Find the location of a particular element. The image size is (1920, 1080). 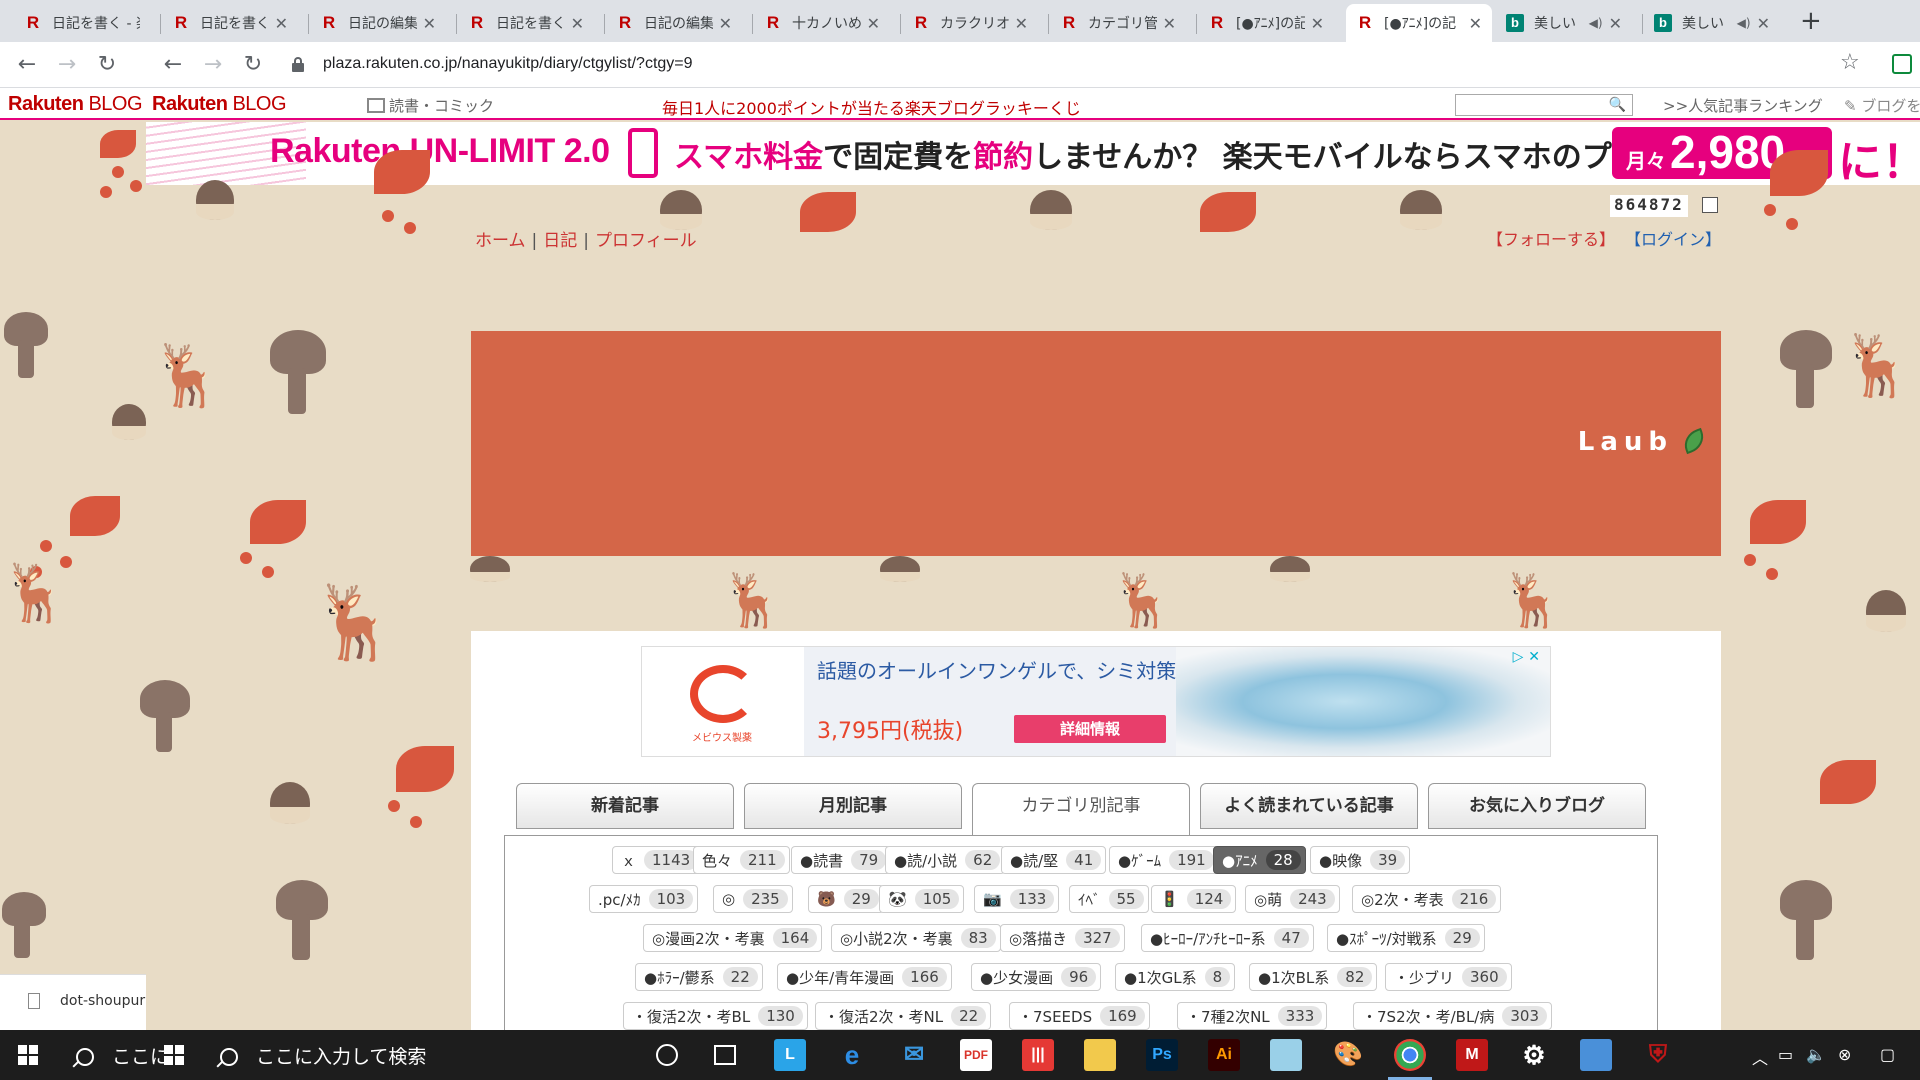

edge-icon: e is located at coordinates (852, 1055).